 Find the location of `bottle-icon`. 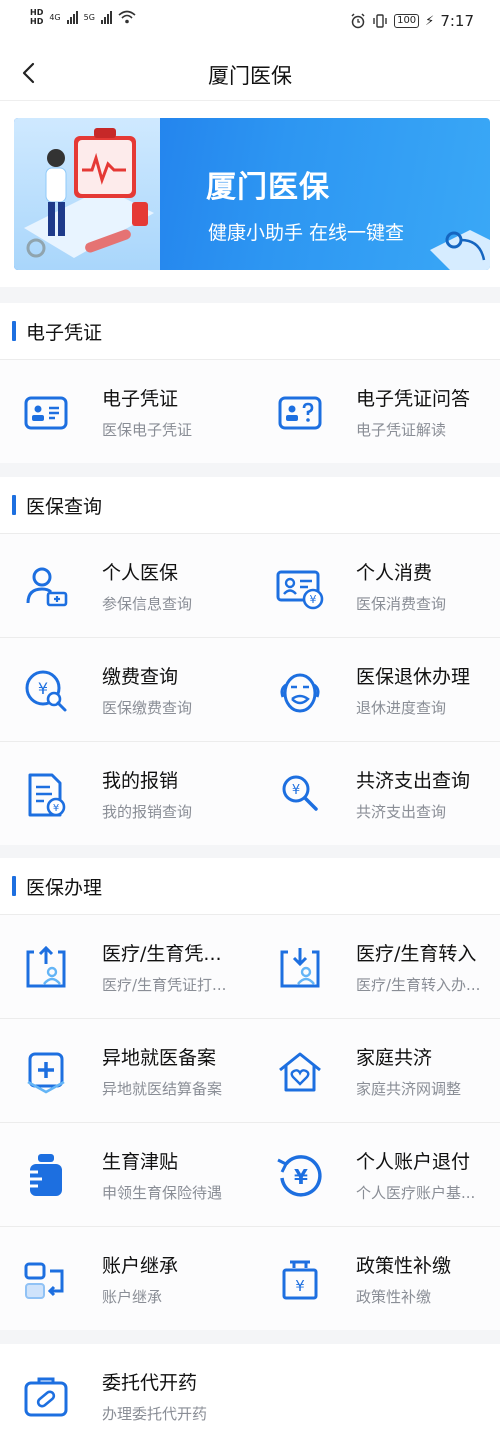

bottle-icon is located at coordinates (46, 1176).